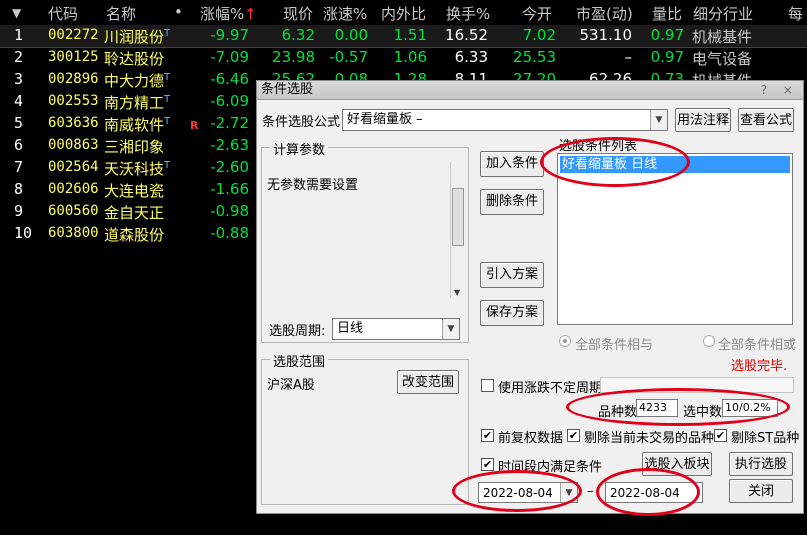 The width and height of the screenshot is (807, 535). I want to click on col-inout-ratio: 内外比, so click(403, 13).